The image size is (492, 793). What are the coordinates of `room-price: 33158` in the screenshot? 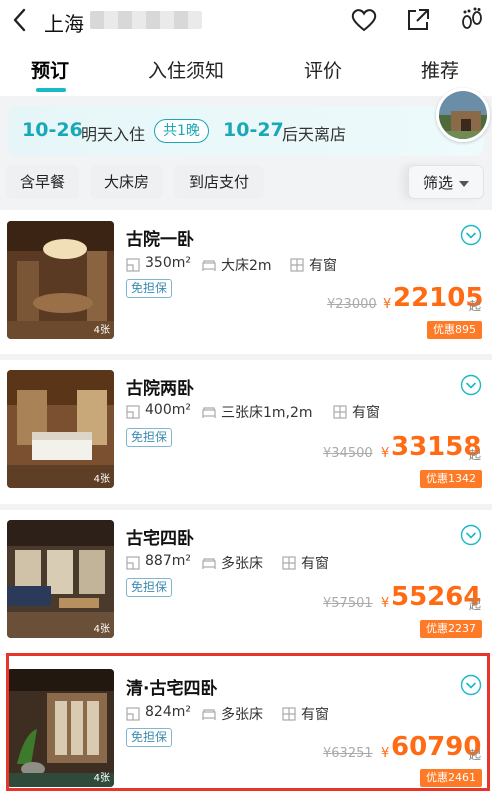 It's located at (436, 447).